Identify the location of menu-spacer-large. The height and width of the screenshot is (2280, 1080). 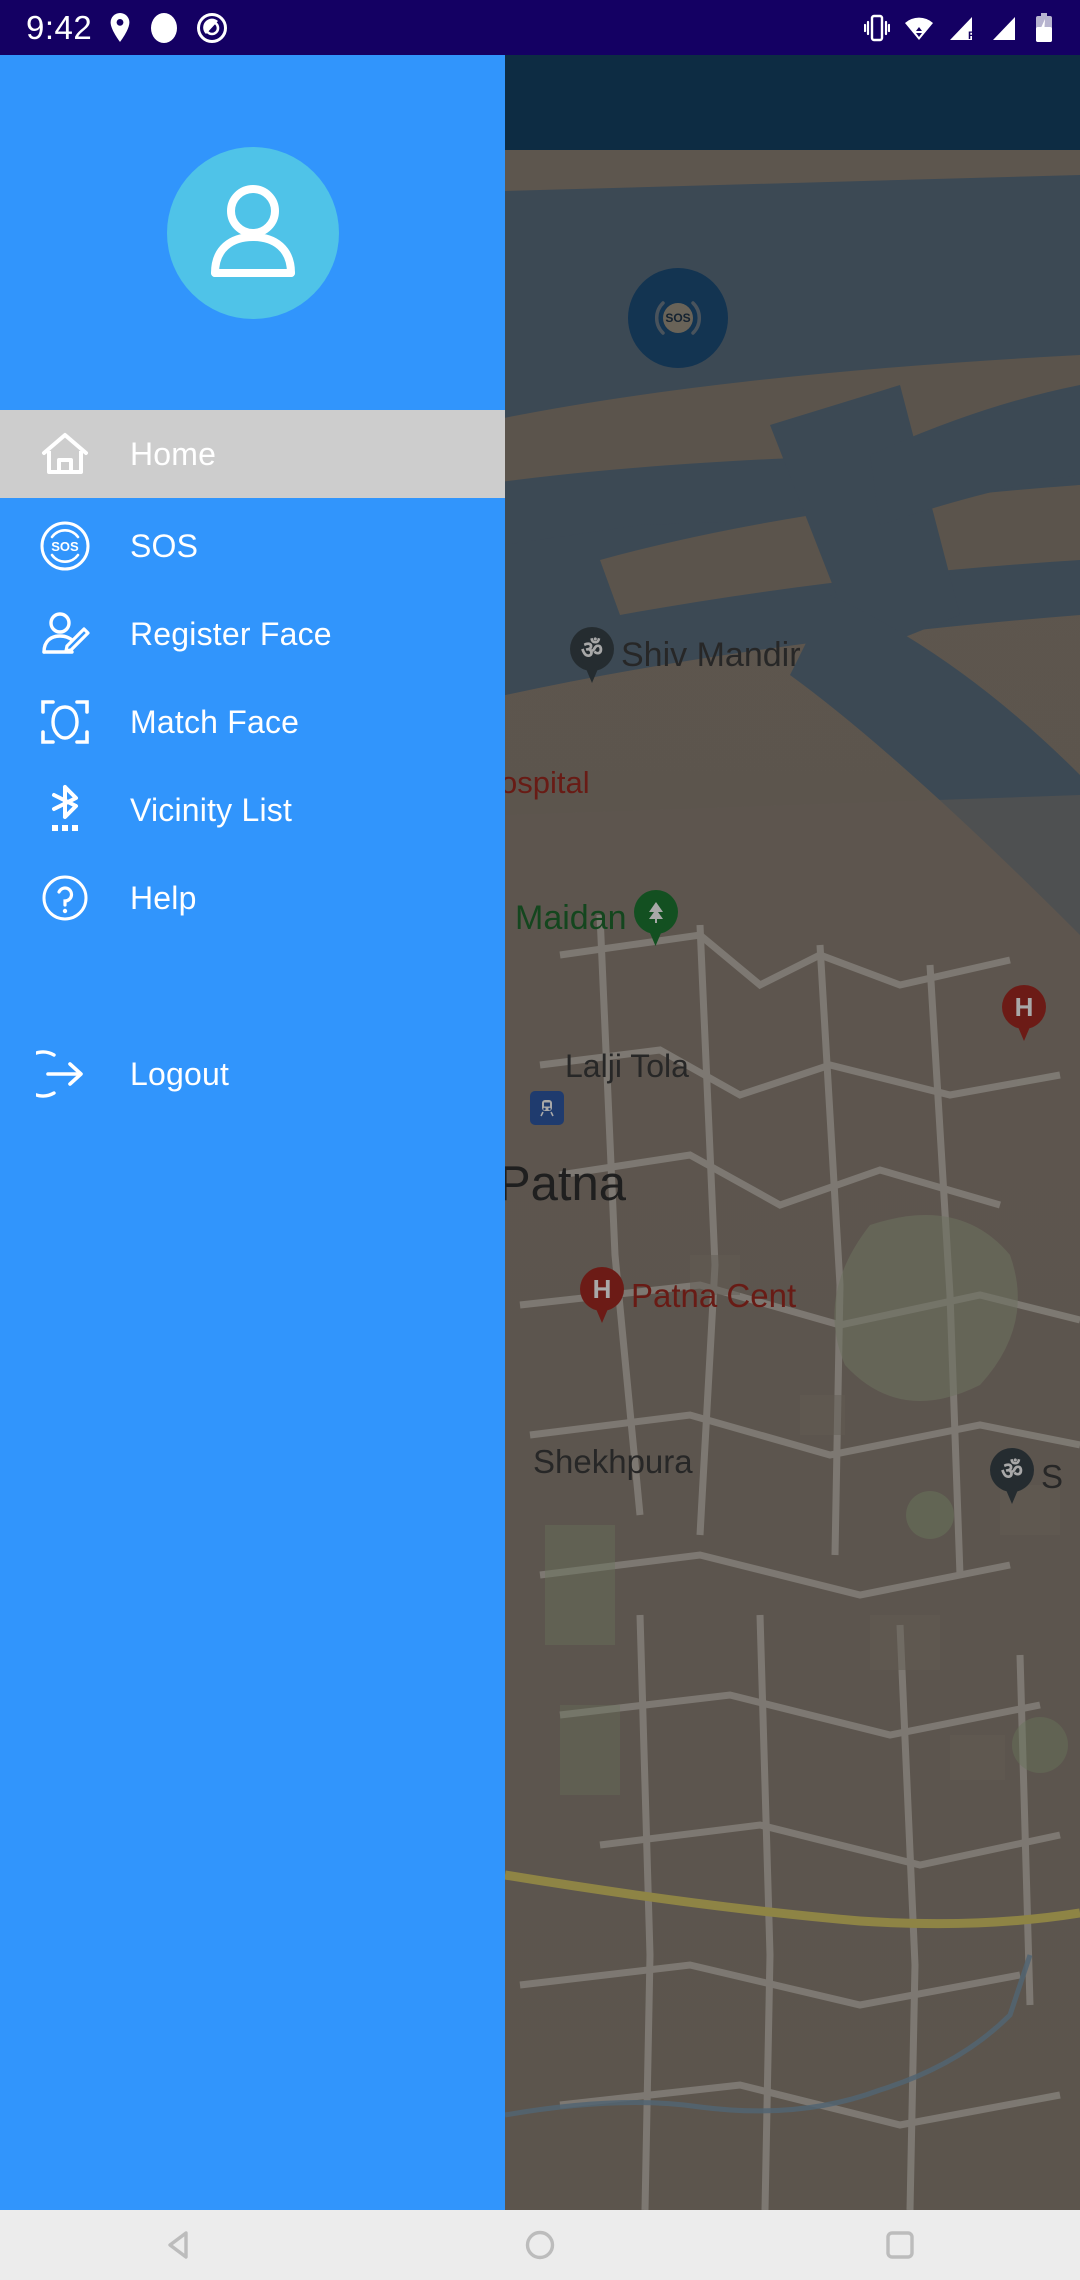
(252, 986).